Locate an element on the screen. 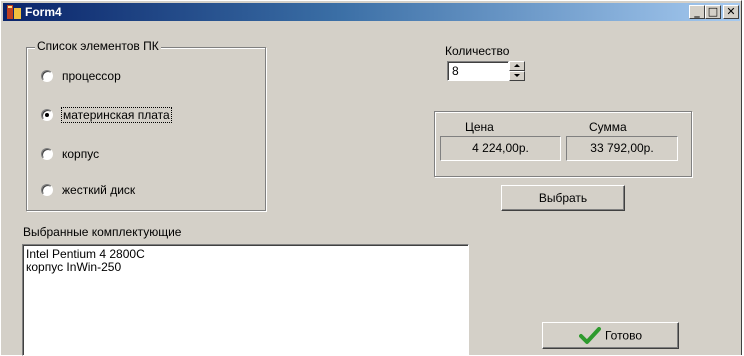 The height and width of the screenshot is (356, 744). selected-list-label: Выбранные комплектующие is located at coordinates (102, 232).